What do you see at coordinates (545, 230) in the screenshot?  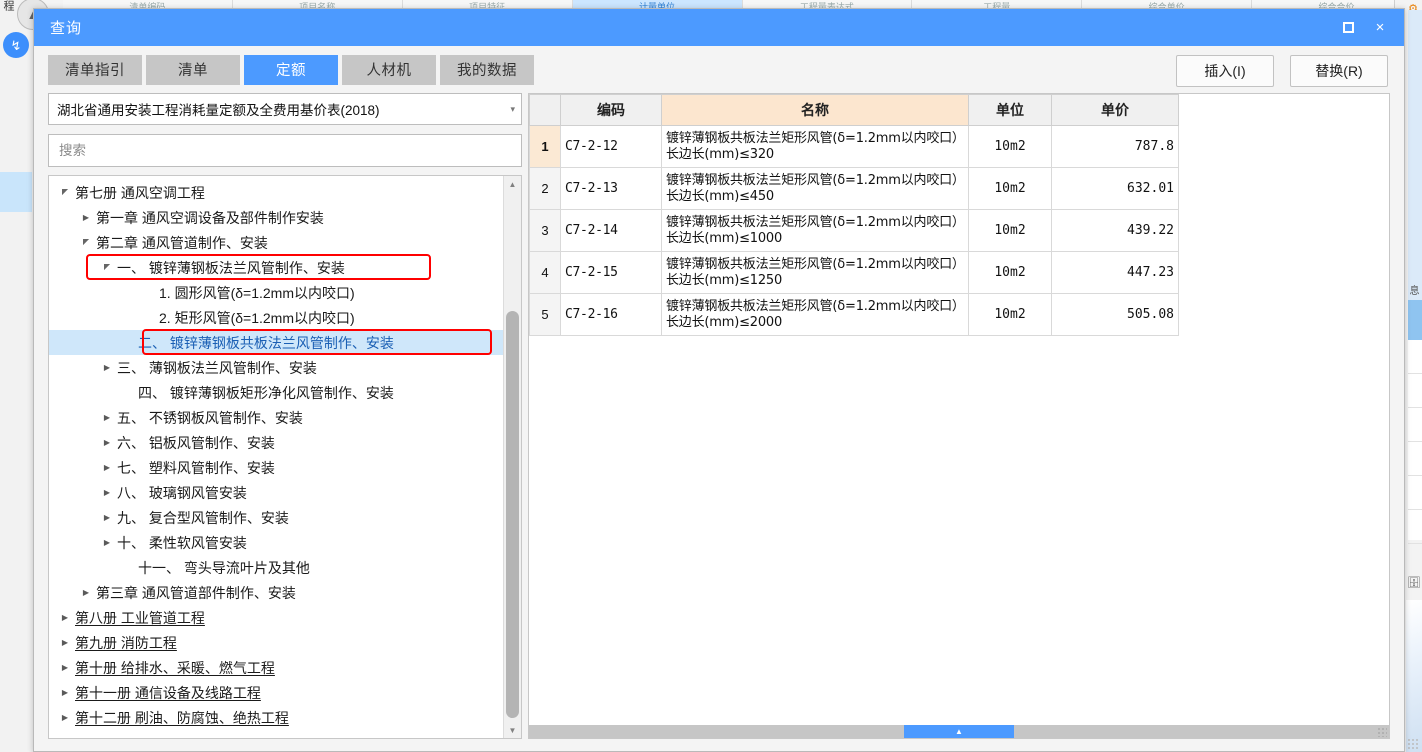 I see `cell-idx: 3` at bounding box center [545, 230].